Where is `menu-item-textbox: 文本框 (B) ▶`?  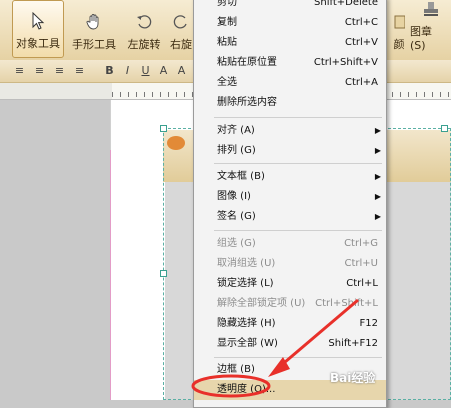 menu-item-textbox: 文本框 (B) ▶ is located at coordinates (290, 177).